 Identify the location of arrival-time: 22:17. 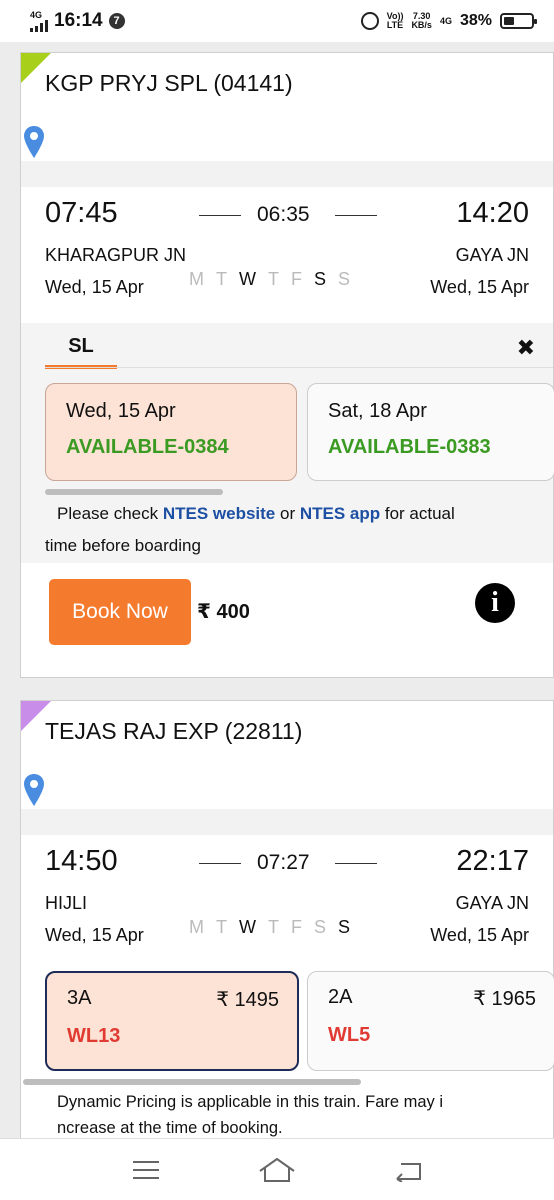
(492, 861).